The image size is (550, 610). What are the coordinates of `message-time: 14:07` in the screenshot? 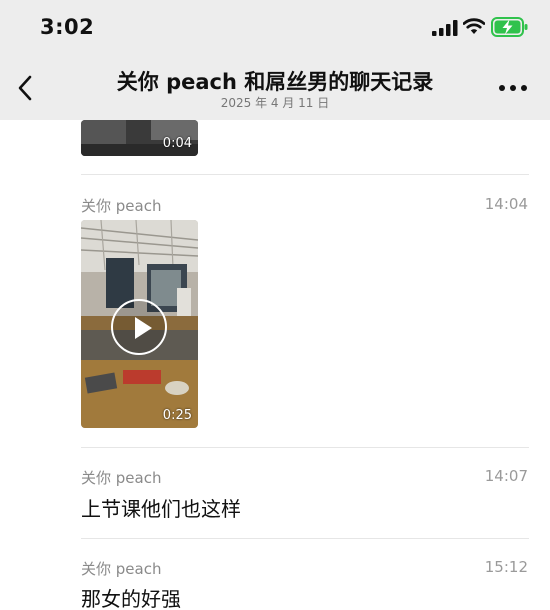 It's located at (506, 476).